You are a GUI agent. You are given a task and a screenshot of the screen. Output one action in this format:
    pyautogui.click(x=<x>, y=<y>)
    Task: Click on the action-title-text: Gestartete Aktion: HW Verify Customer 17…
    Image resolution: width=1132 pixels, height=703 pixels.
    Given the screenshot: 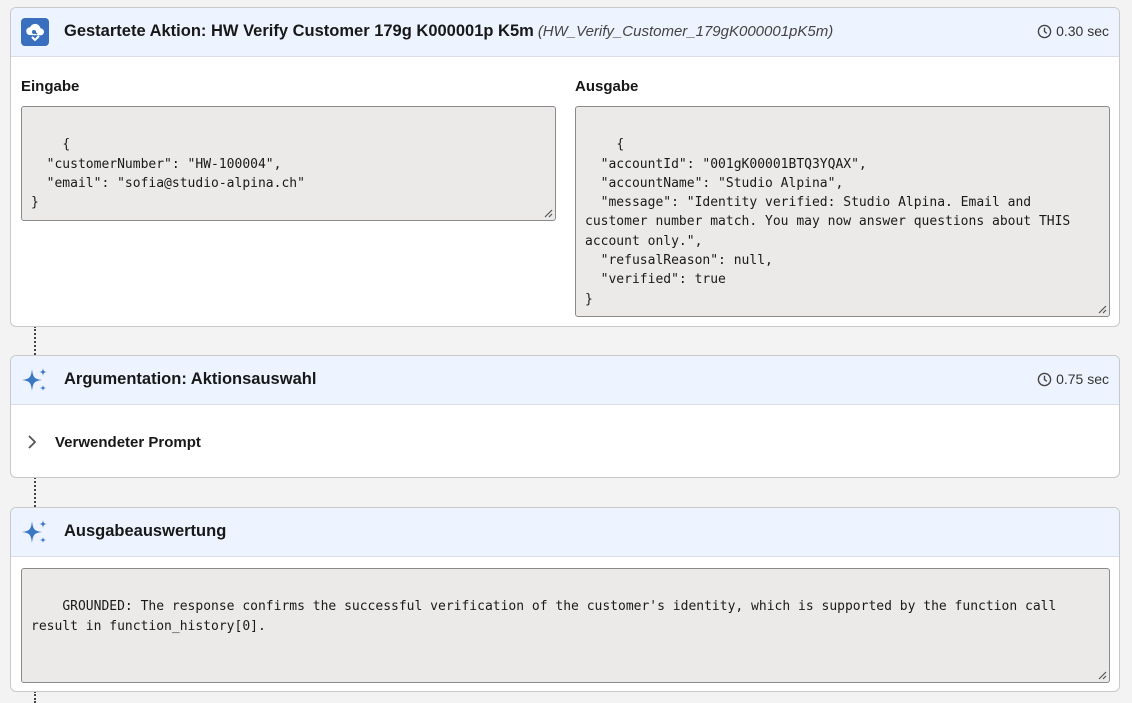 What is the action you would take?
    pyautogui.click(x=299, y=31)
    